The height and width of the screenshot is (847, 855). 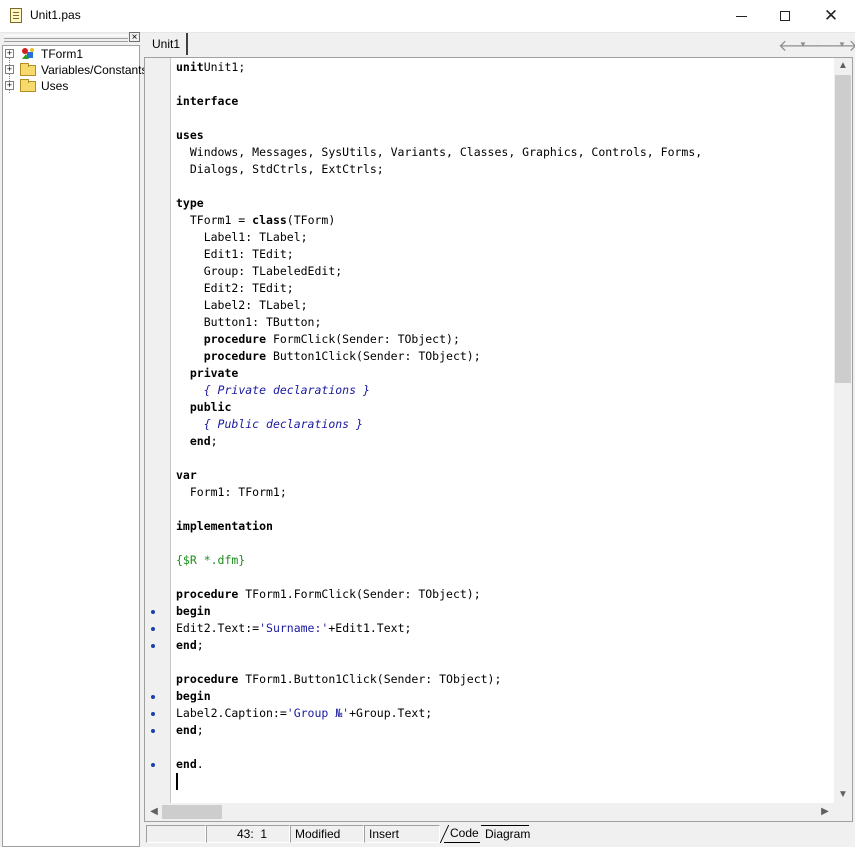 I want to click on code-line: procedure FormClick(Sender: TObject);, so click(x=318, y=339).